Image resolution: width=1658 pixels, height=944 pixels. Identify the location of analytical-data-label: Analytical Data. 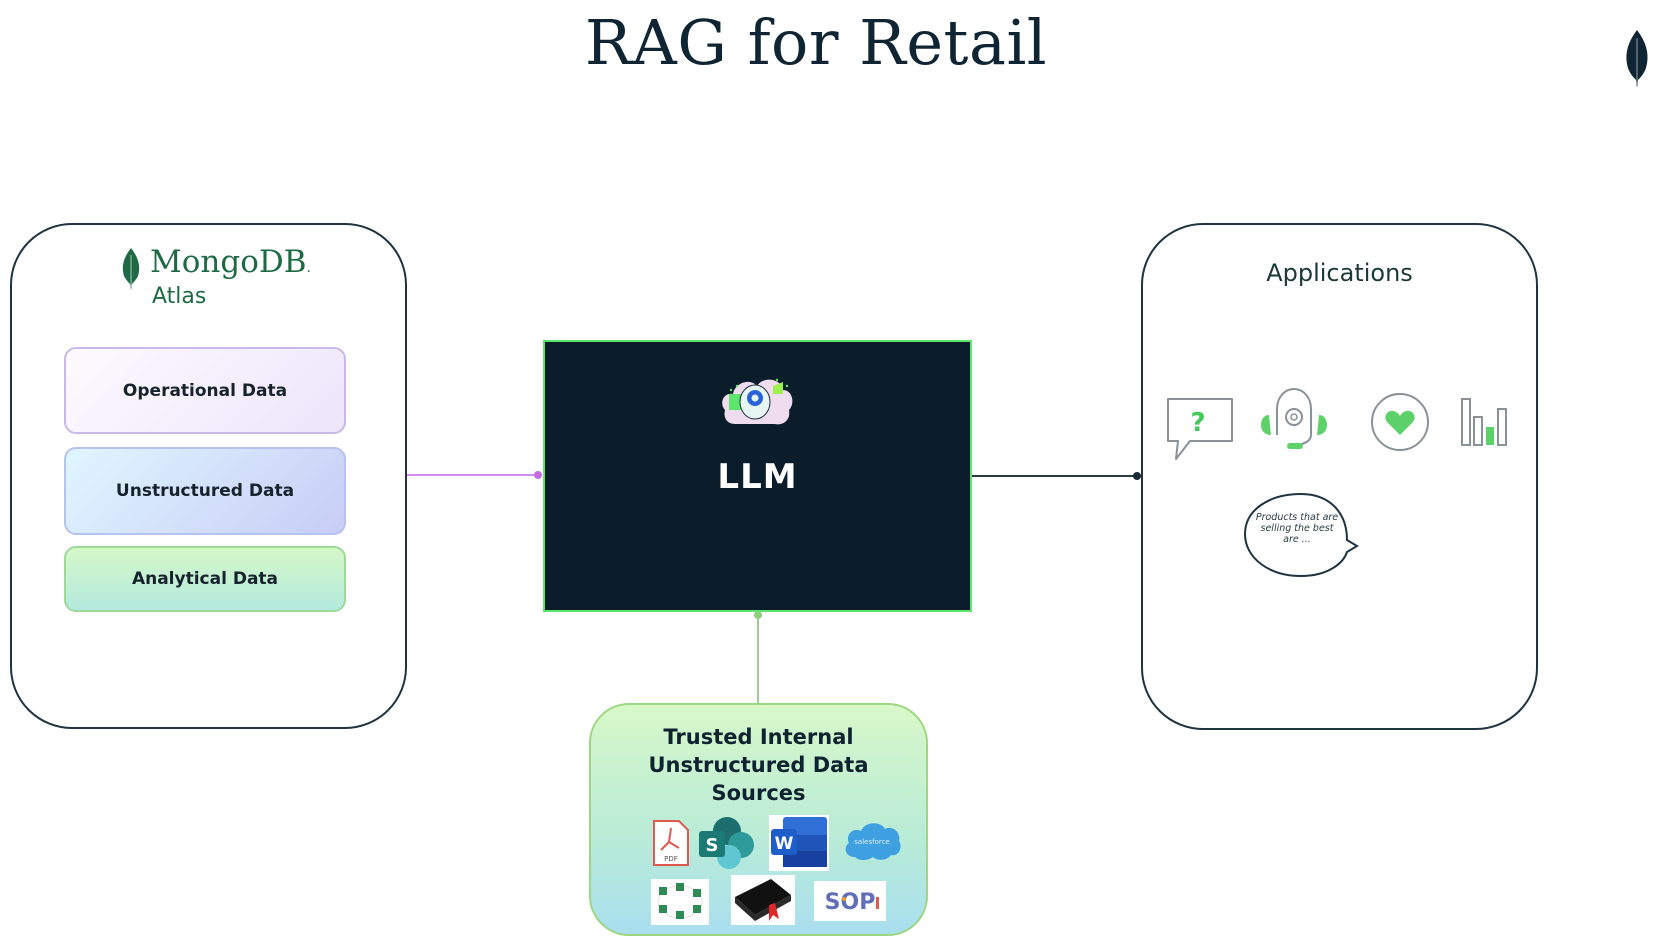
(205, 579).